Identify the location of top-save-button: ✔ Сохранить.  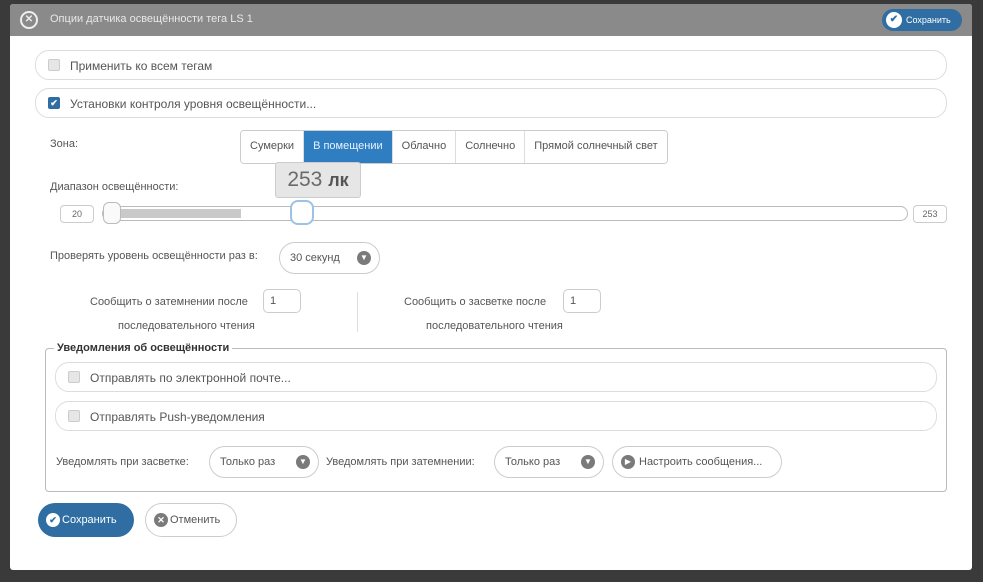
(922, 20).